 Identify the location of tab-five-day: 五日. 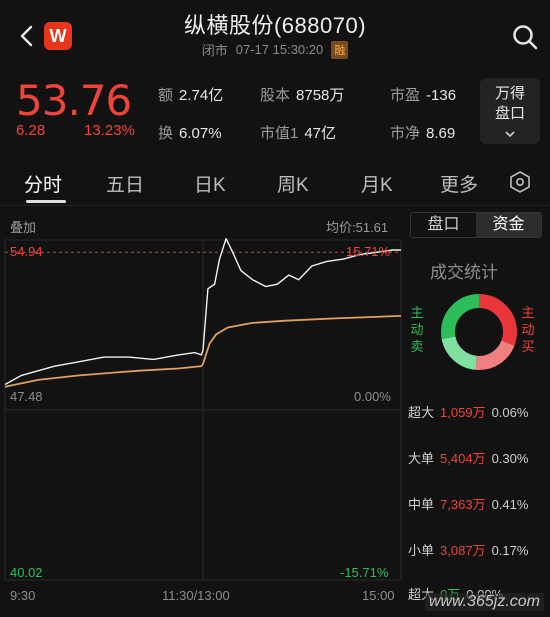
(125, 183).